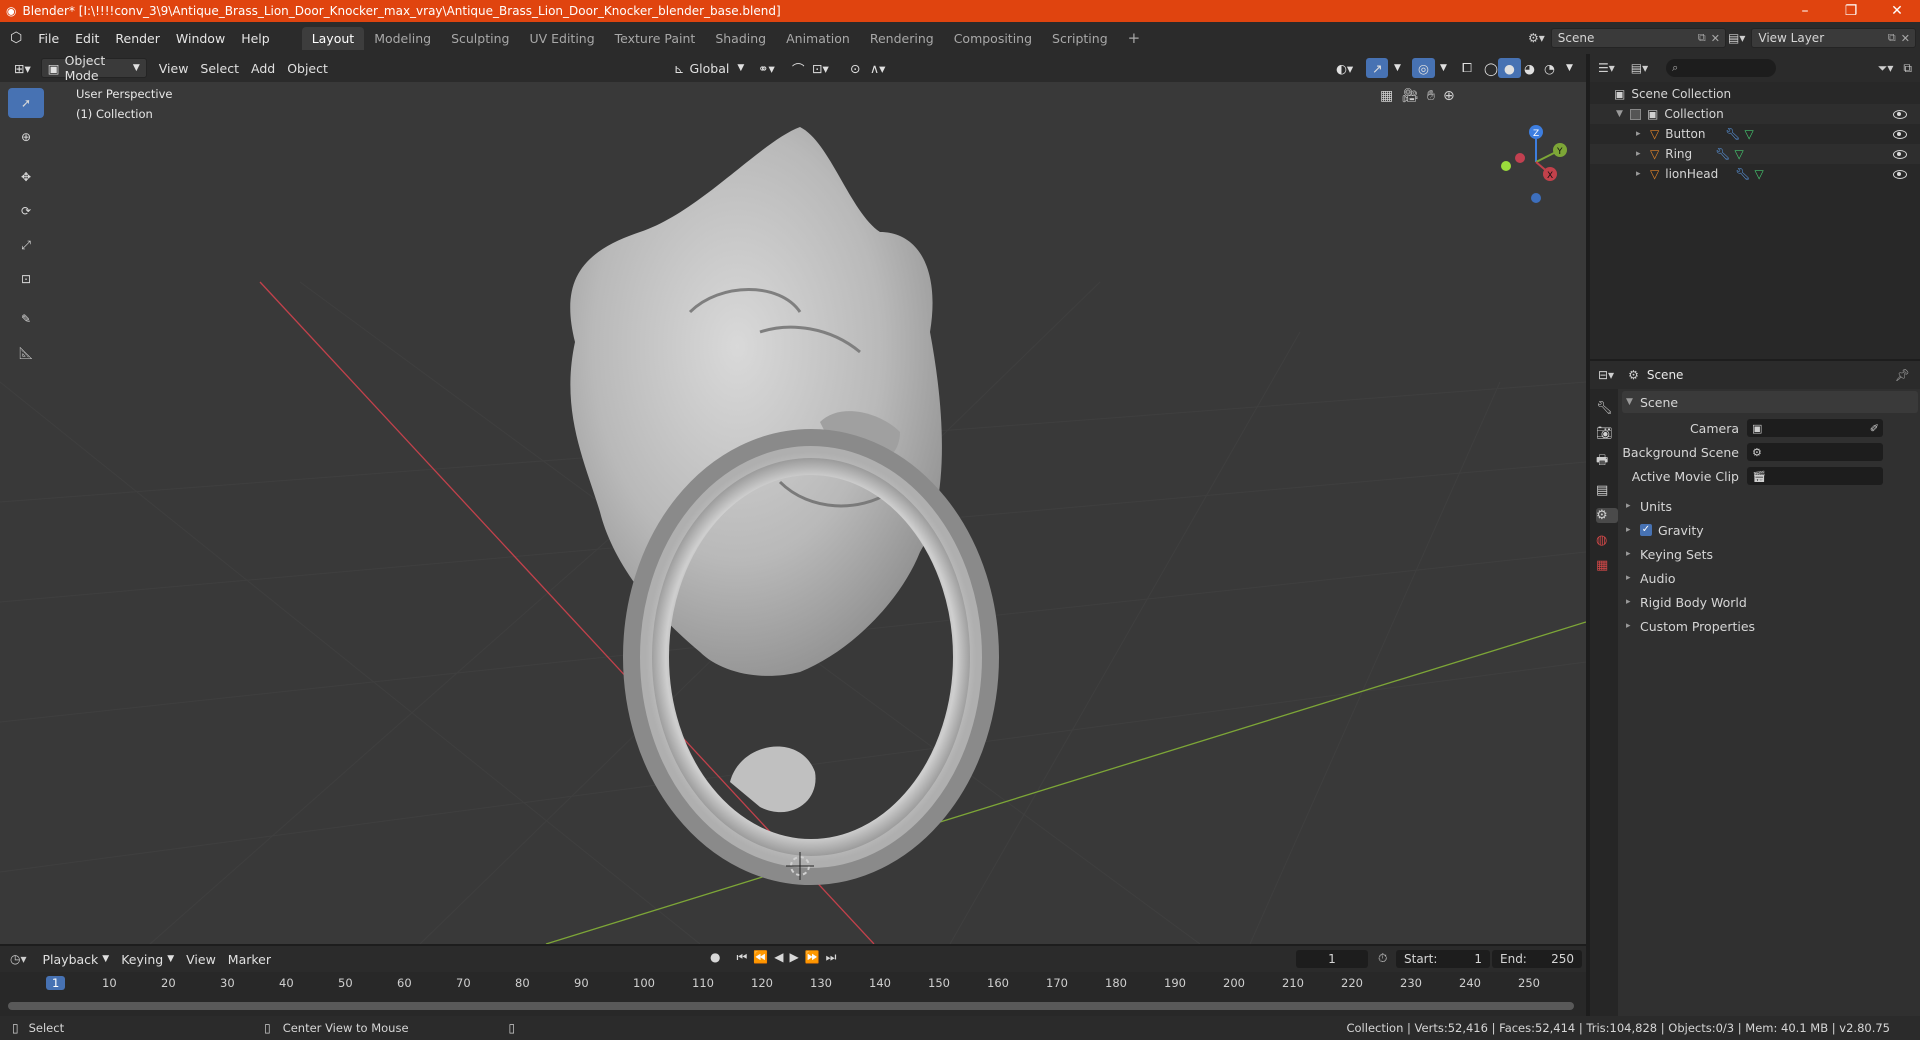  Describe the element at coordinates (655, 38) in the screenshot. I see `tab-texture-paint: Texture Paint` at that location.